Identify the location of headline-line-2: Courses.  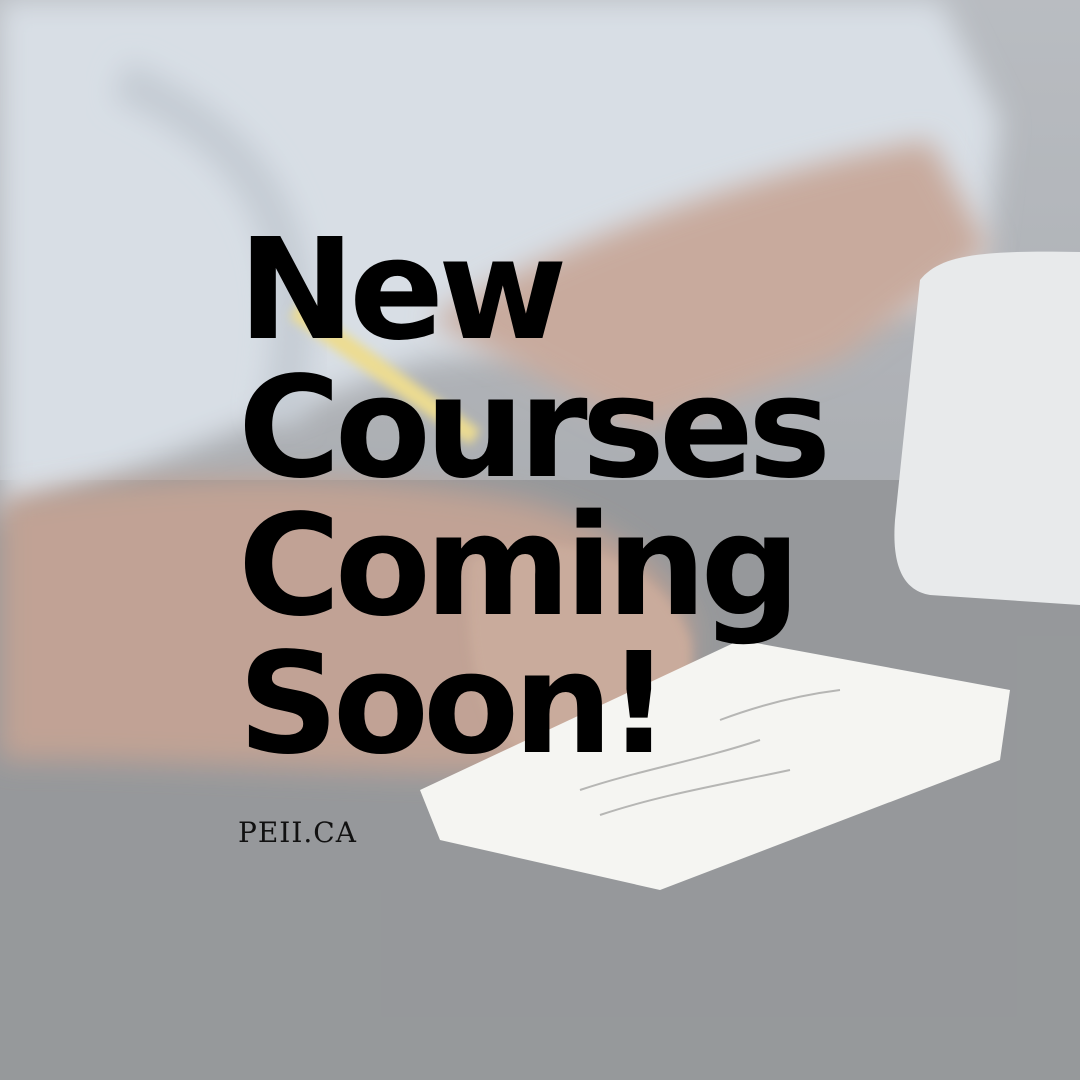
(534, 428).